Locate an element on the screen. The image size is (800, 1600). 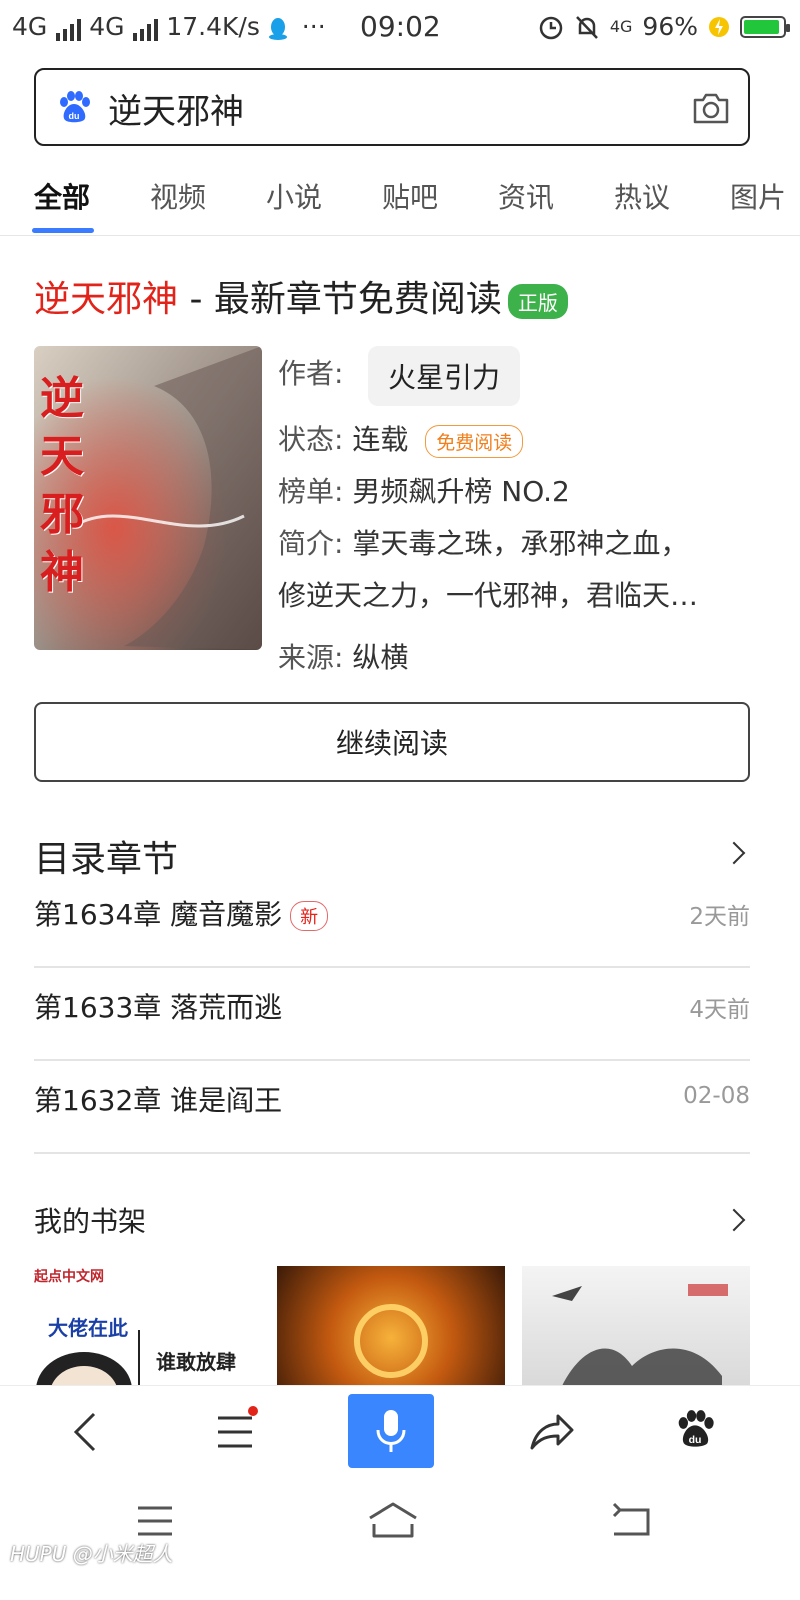
lte-icon: 4G is located at coordinates (621, 26).